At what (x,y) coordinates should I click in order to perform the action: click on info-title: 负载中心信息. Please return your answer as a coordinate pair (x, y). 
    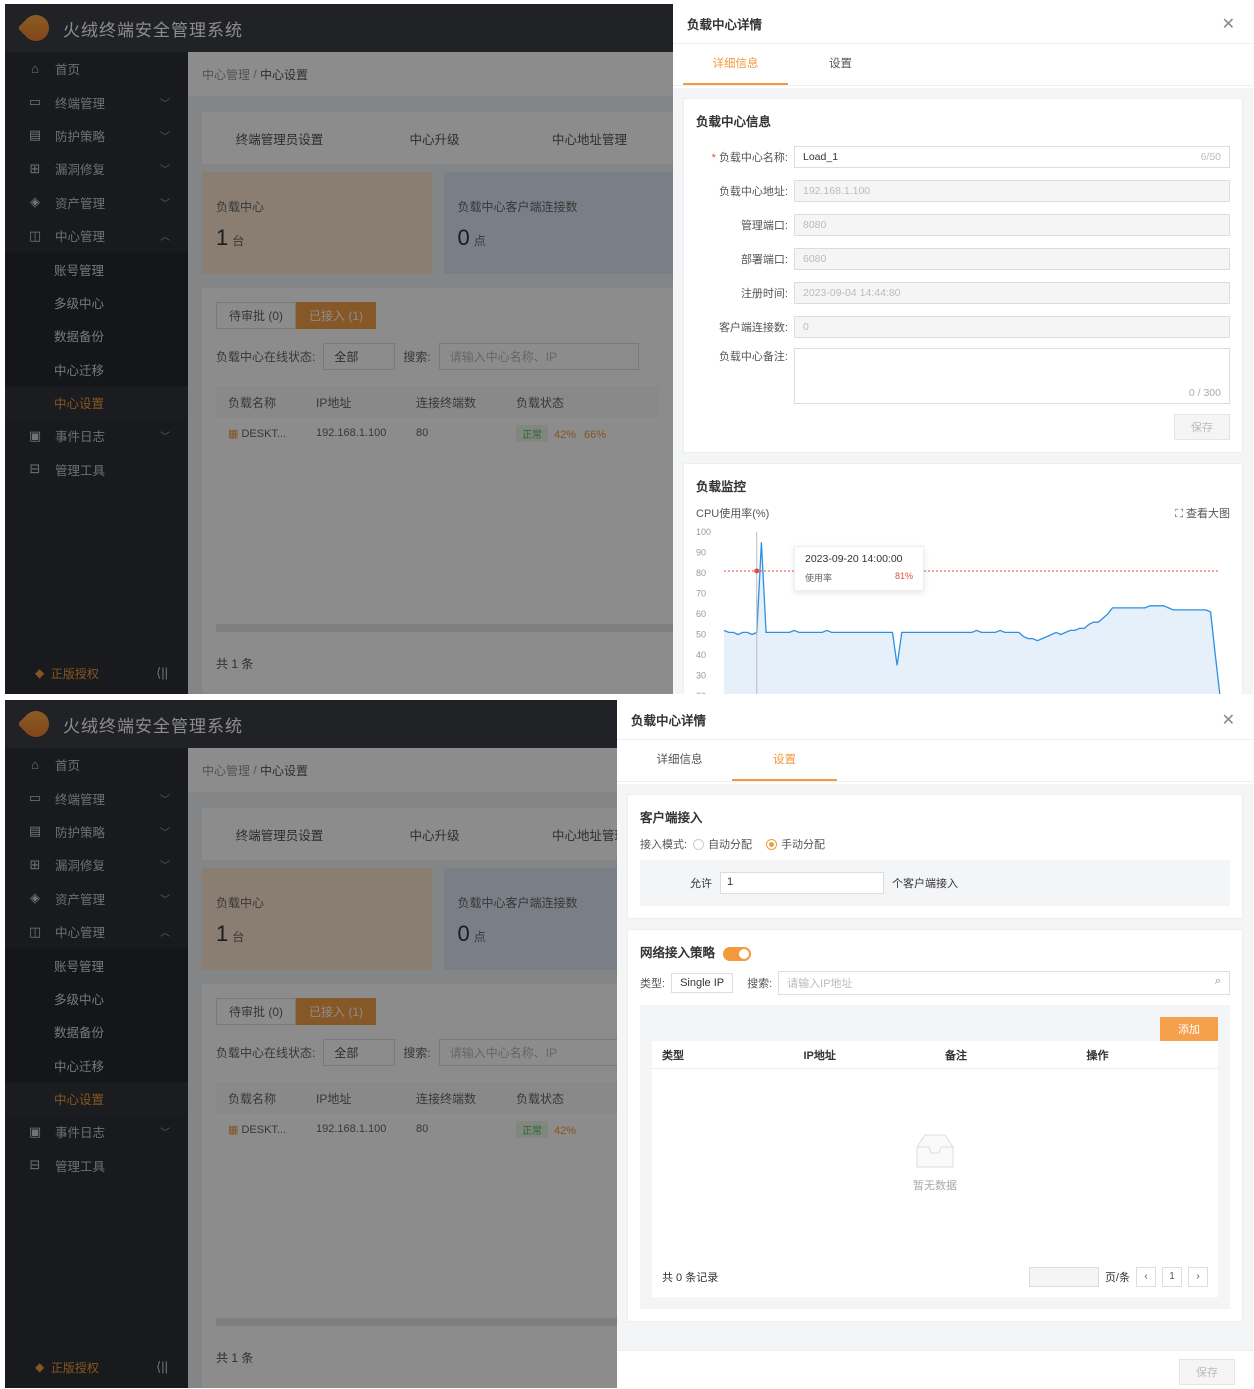
    Looking at the image, I should click on (734, 122).